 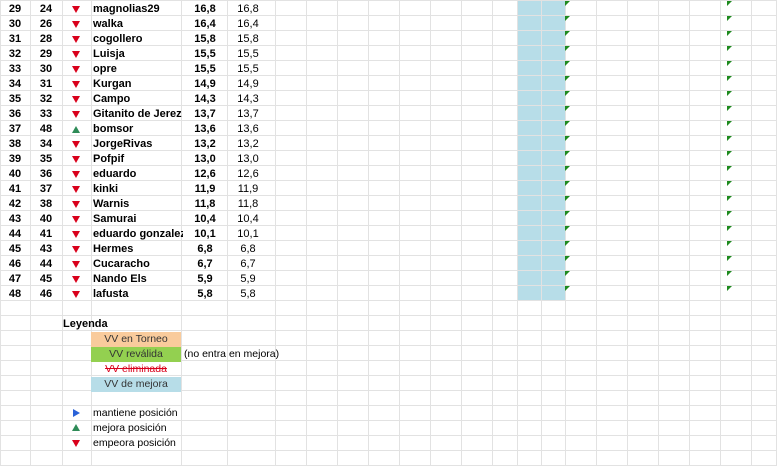 What do you see at coordinates (248, 114) in the screenshot?
I see `score-copy-cell: 13,7` at bounding box center [248, 114].